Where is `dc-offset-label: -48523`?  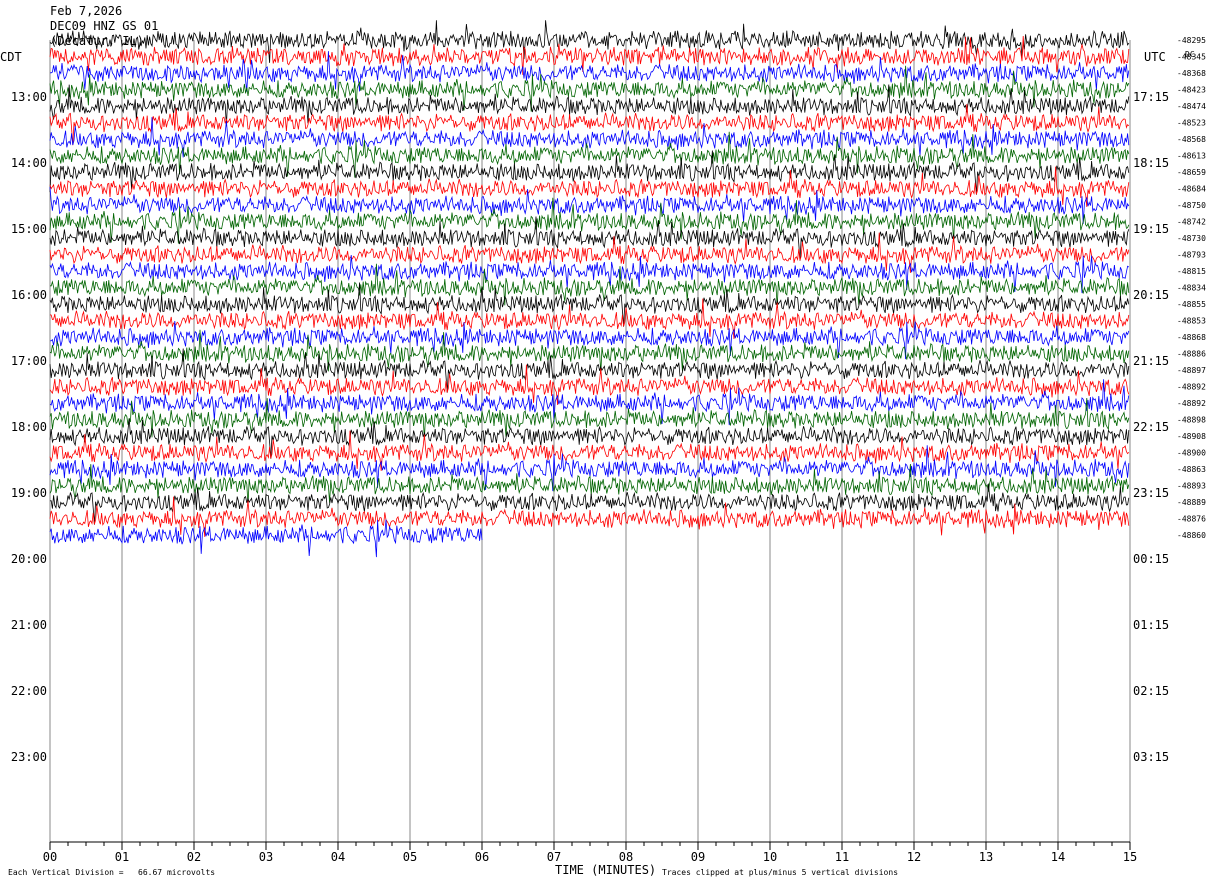
dc-offset-label: -48523 is located at coordinates (1191, 123).